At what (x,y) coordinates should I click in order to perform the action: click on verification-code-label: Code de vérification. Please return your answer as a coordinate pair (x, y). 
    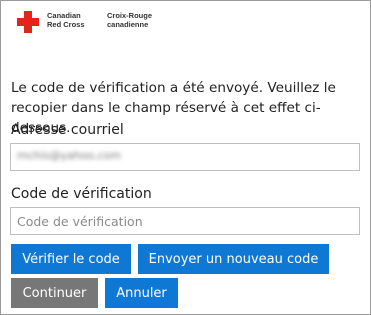
    Looking at the image, I should click on (81, 194).